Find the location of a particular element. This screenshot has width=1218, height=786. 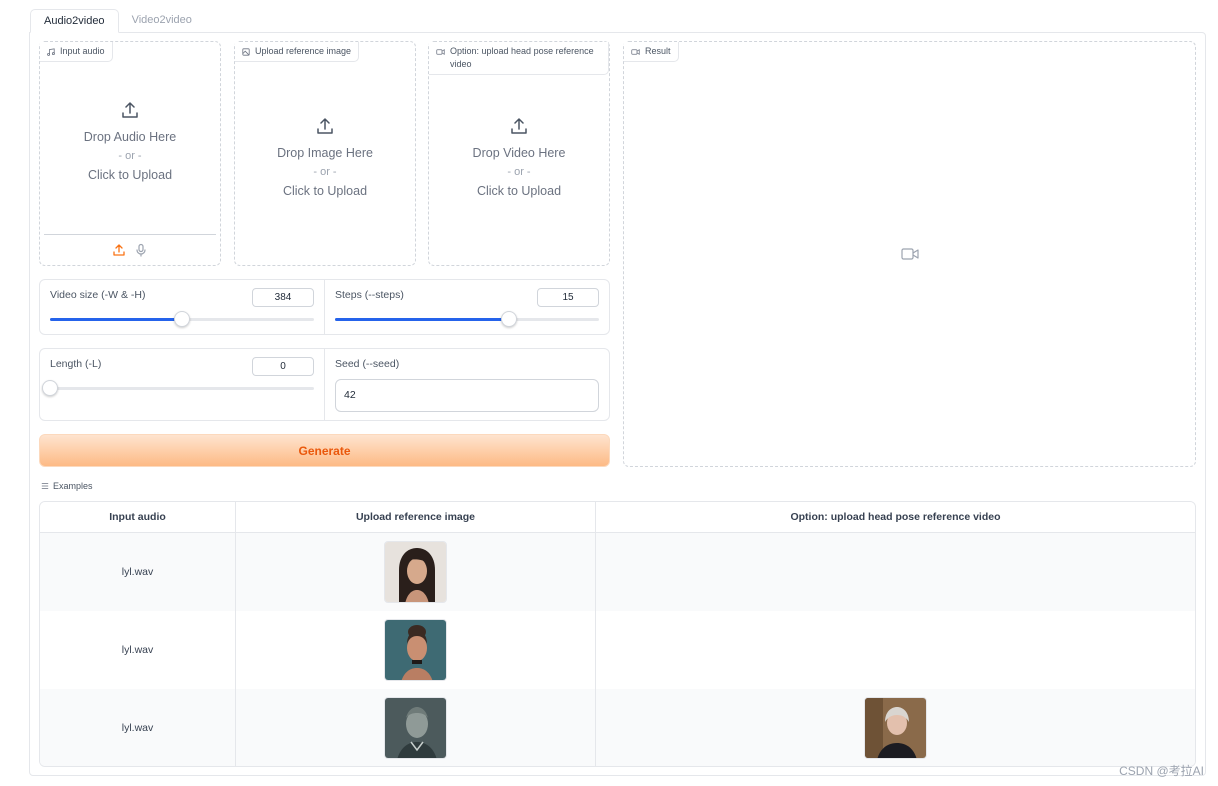

column-header: Input audio is located at coordinates (137, 517).